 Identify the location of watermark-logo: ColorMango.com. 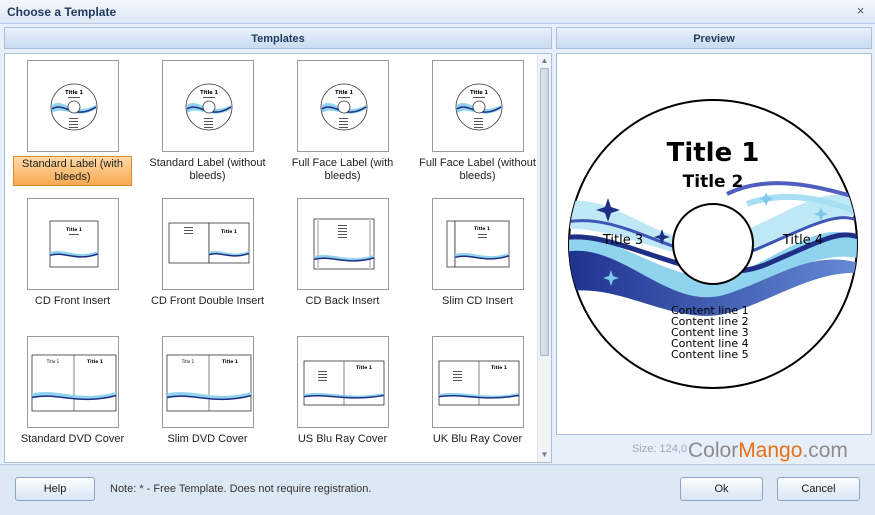
(768, 451).